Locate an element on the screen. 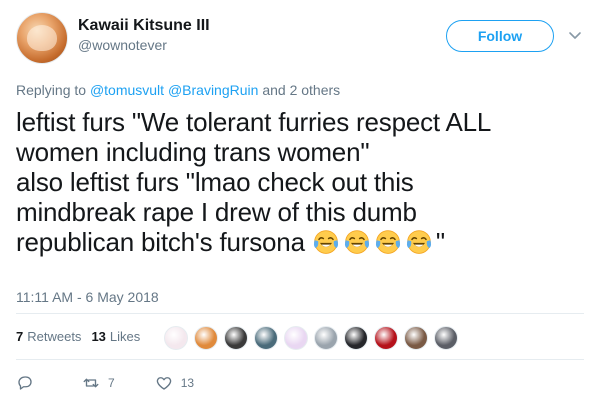 This screenshot has height=407, width=600. like-button: 13 is located at coordinates (174, 383).